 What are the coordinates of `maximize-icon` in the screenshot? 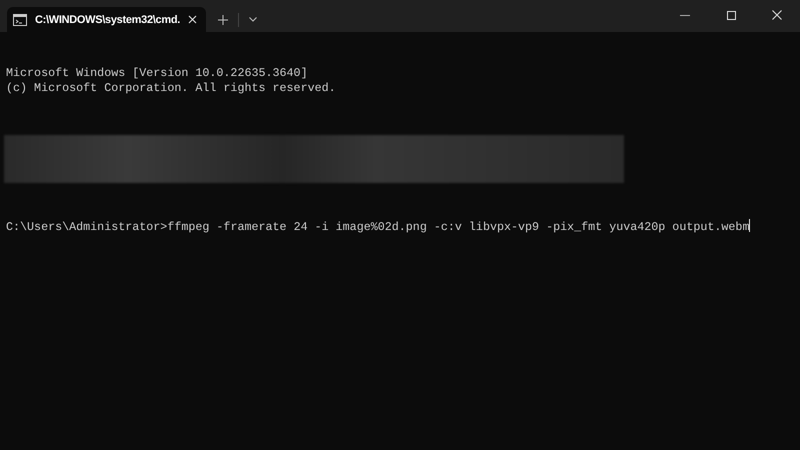 It's located at (731, 15).